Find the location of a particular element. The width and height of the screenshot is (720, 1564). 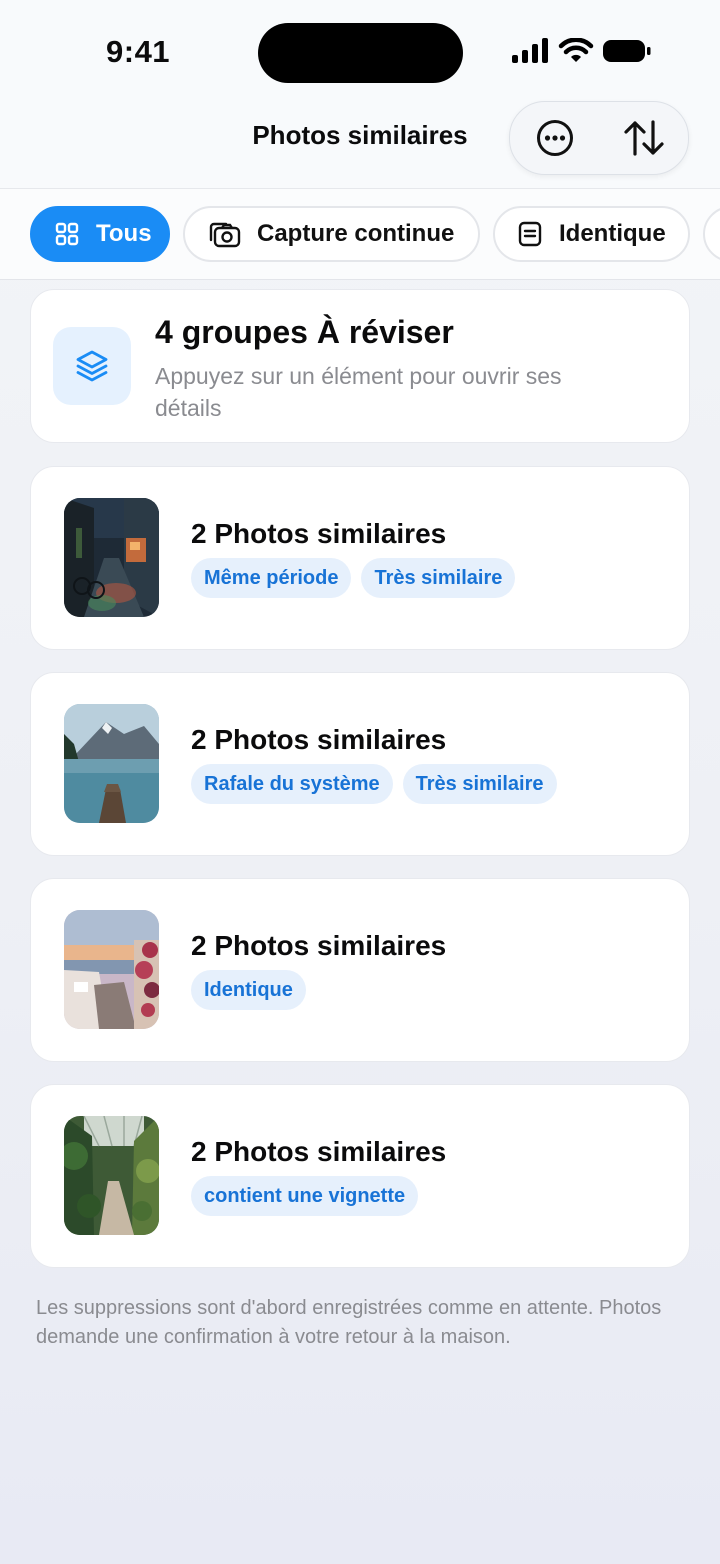

tag-list: Identique is located at coordinates (248, 990).